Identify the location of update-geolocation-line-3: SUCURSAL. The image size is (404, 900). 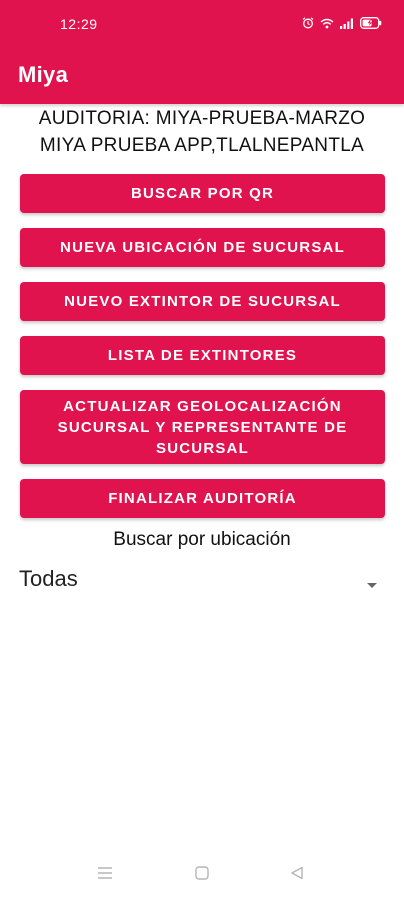
(202, 448).